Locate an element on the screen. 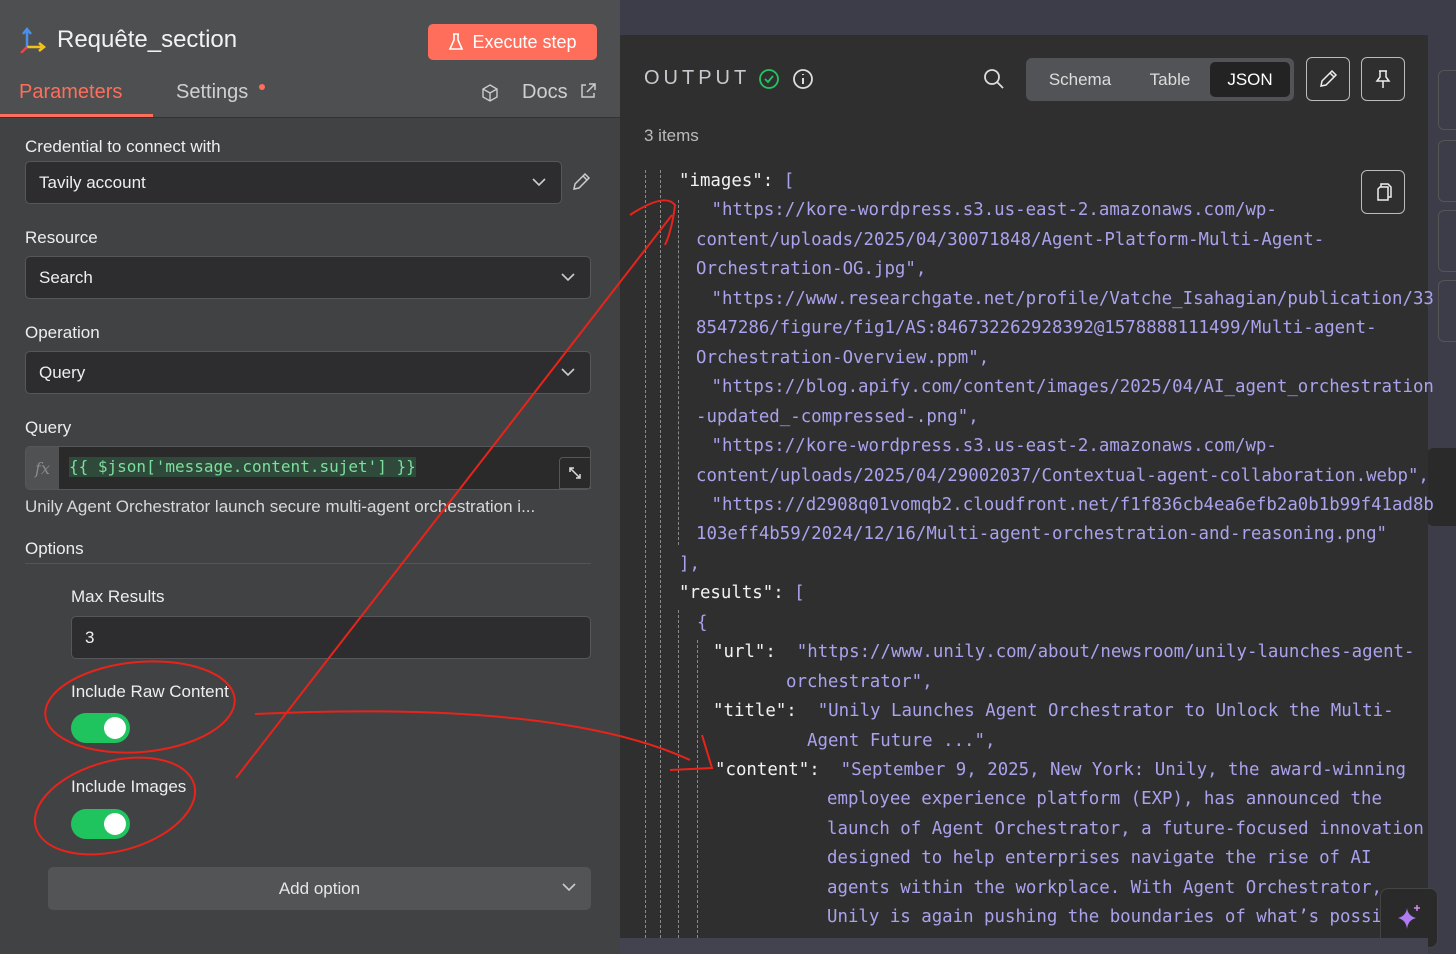 The height and width of the screenshot is (954, 1456). tab-settings: Settings is located at coordinates (212, 92).